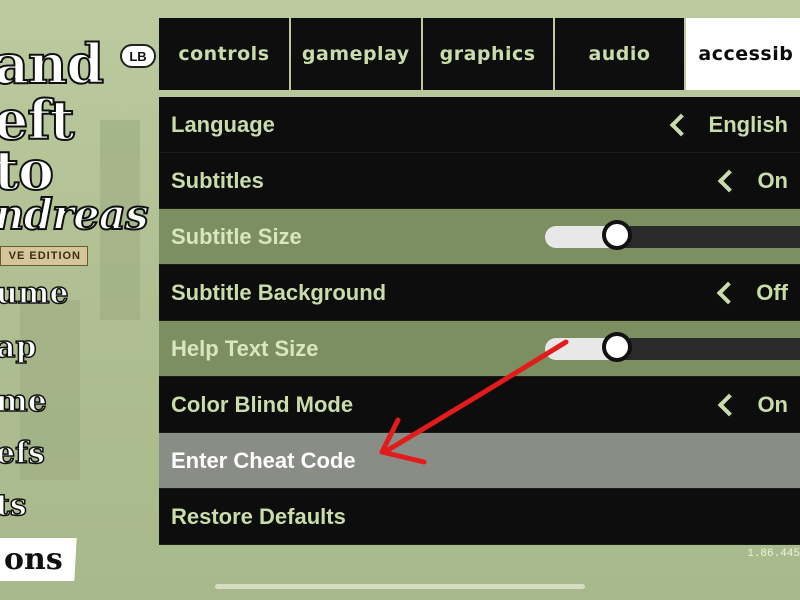  What do you see at coordinates (138, 56) in the screenshot?
I see `lb-bumper-icon: LB` at bounding box center [138, 56].